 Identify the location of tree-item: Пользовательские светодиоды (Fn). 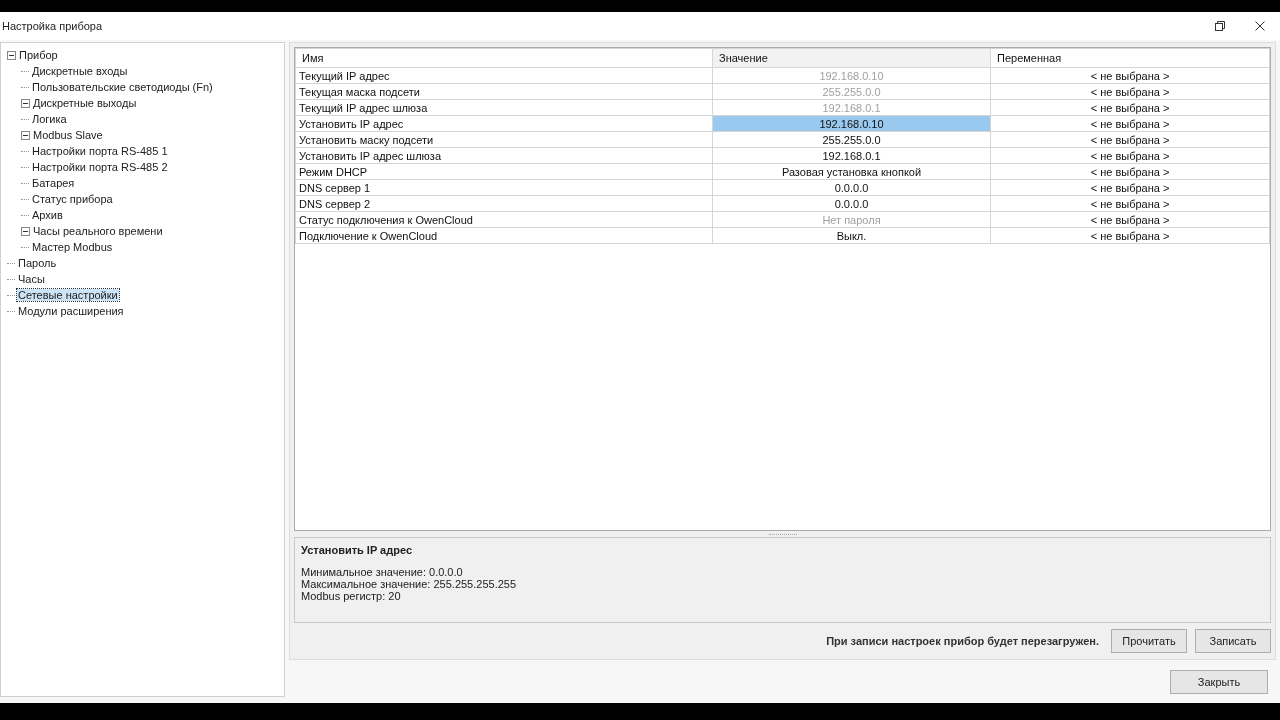
(122, 87).